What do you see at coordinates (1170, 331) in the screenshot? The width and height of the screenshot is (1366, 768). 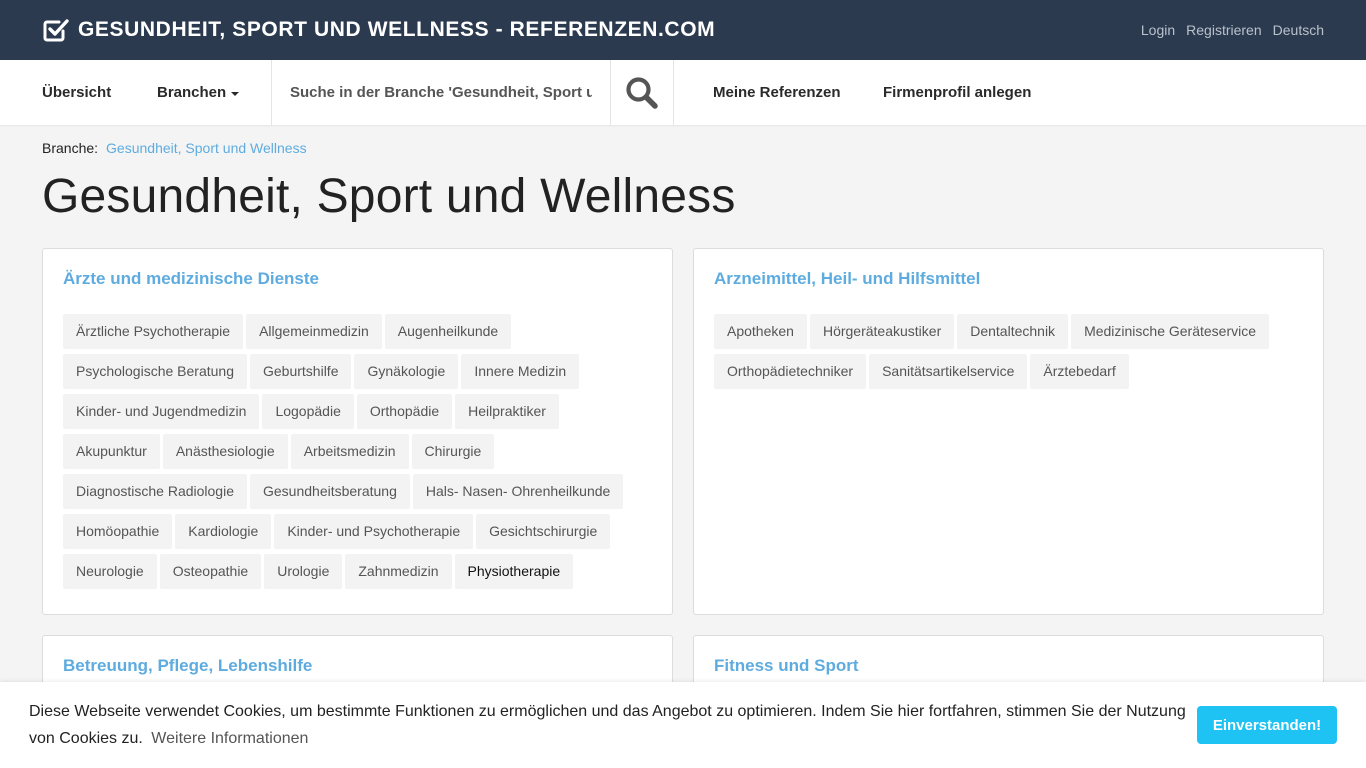 I see `tag-link: Medizinische Geräteservice` at bounding box center [1170, 331].